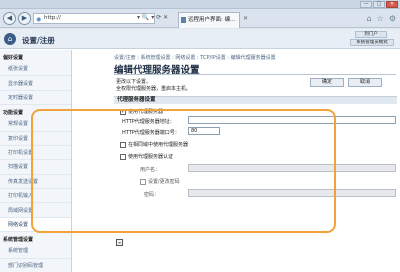 This screenshot has height=272, width=400. Describe the element at coordinates (119, 242) in the screenshot. I see `document-icon: ≡` at that location.